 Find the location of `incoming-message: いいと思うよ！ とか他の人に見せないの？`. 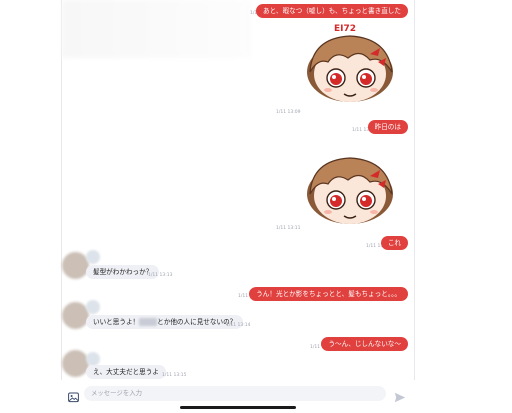

incoming-message: いいと思うよ！ とか他の人に見せないの？ is located at coordinates (165, 322).